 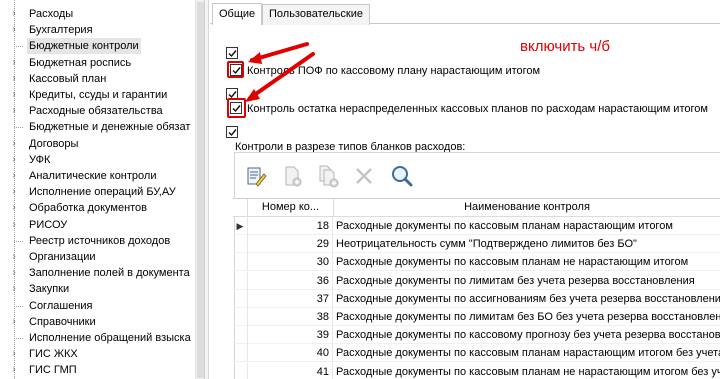 What do you see at coordinates (290, 226) in the screenshot?
I see `control-number-cell: 18` at bounding box center [290, 226].